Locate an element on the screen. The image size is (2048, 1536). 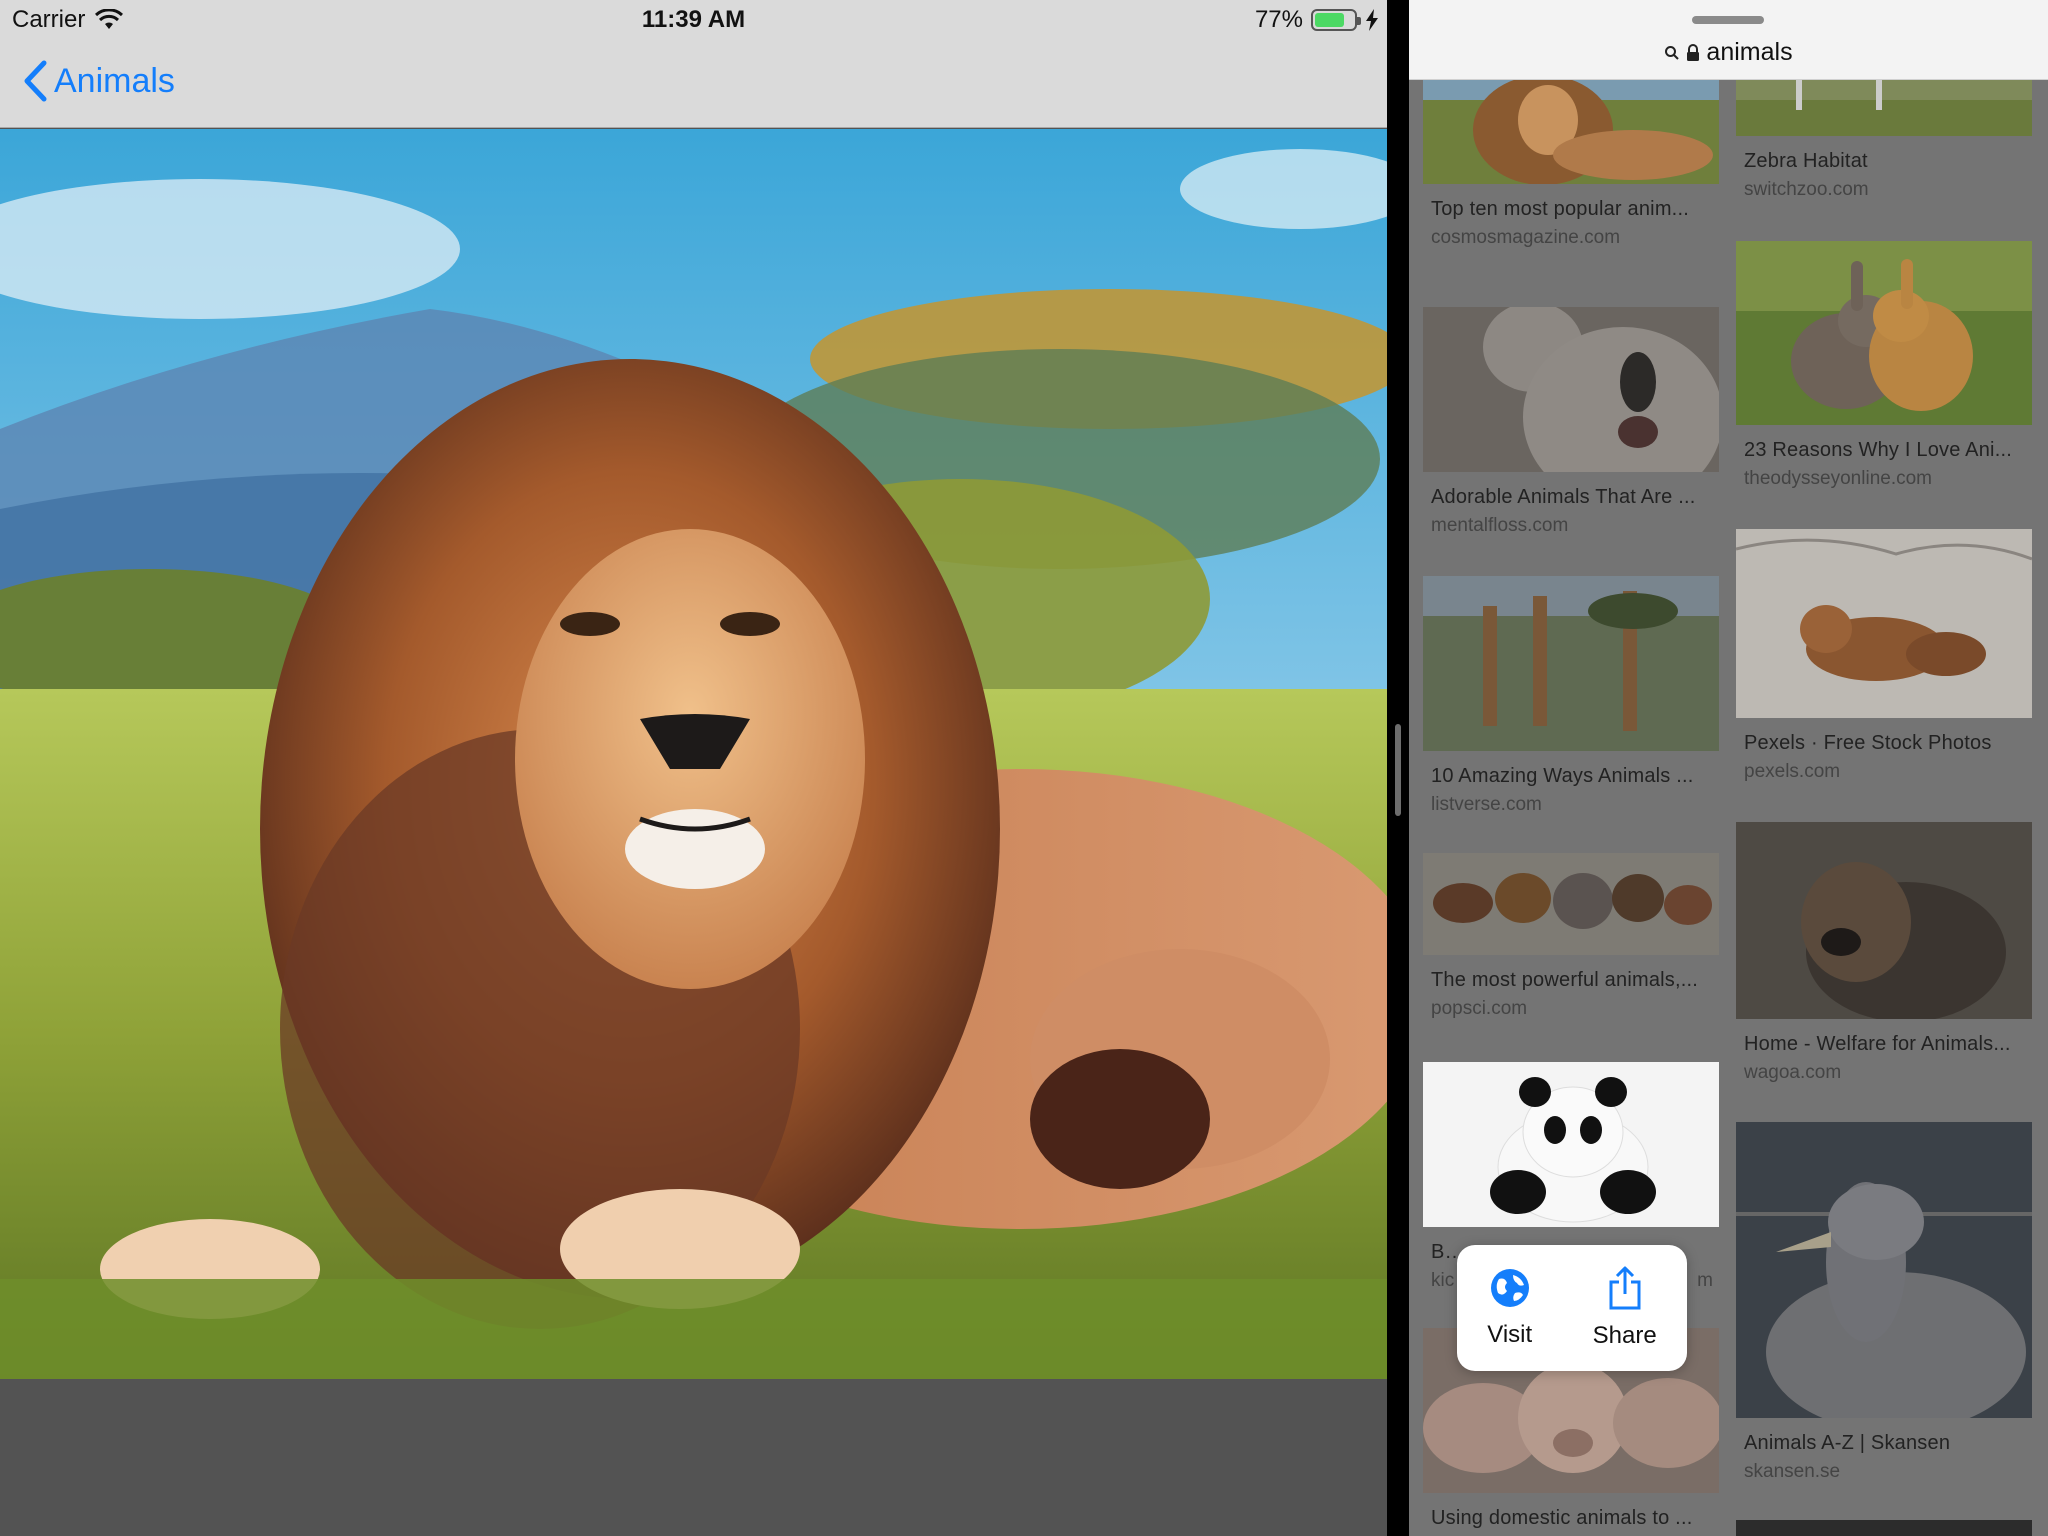
image-action-popover: Visit Share is located at coordinates (1572, 1308).